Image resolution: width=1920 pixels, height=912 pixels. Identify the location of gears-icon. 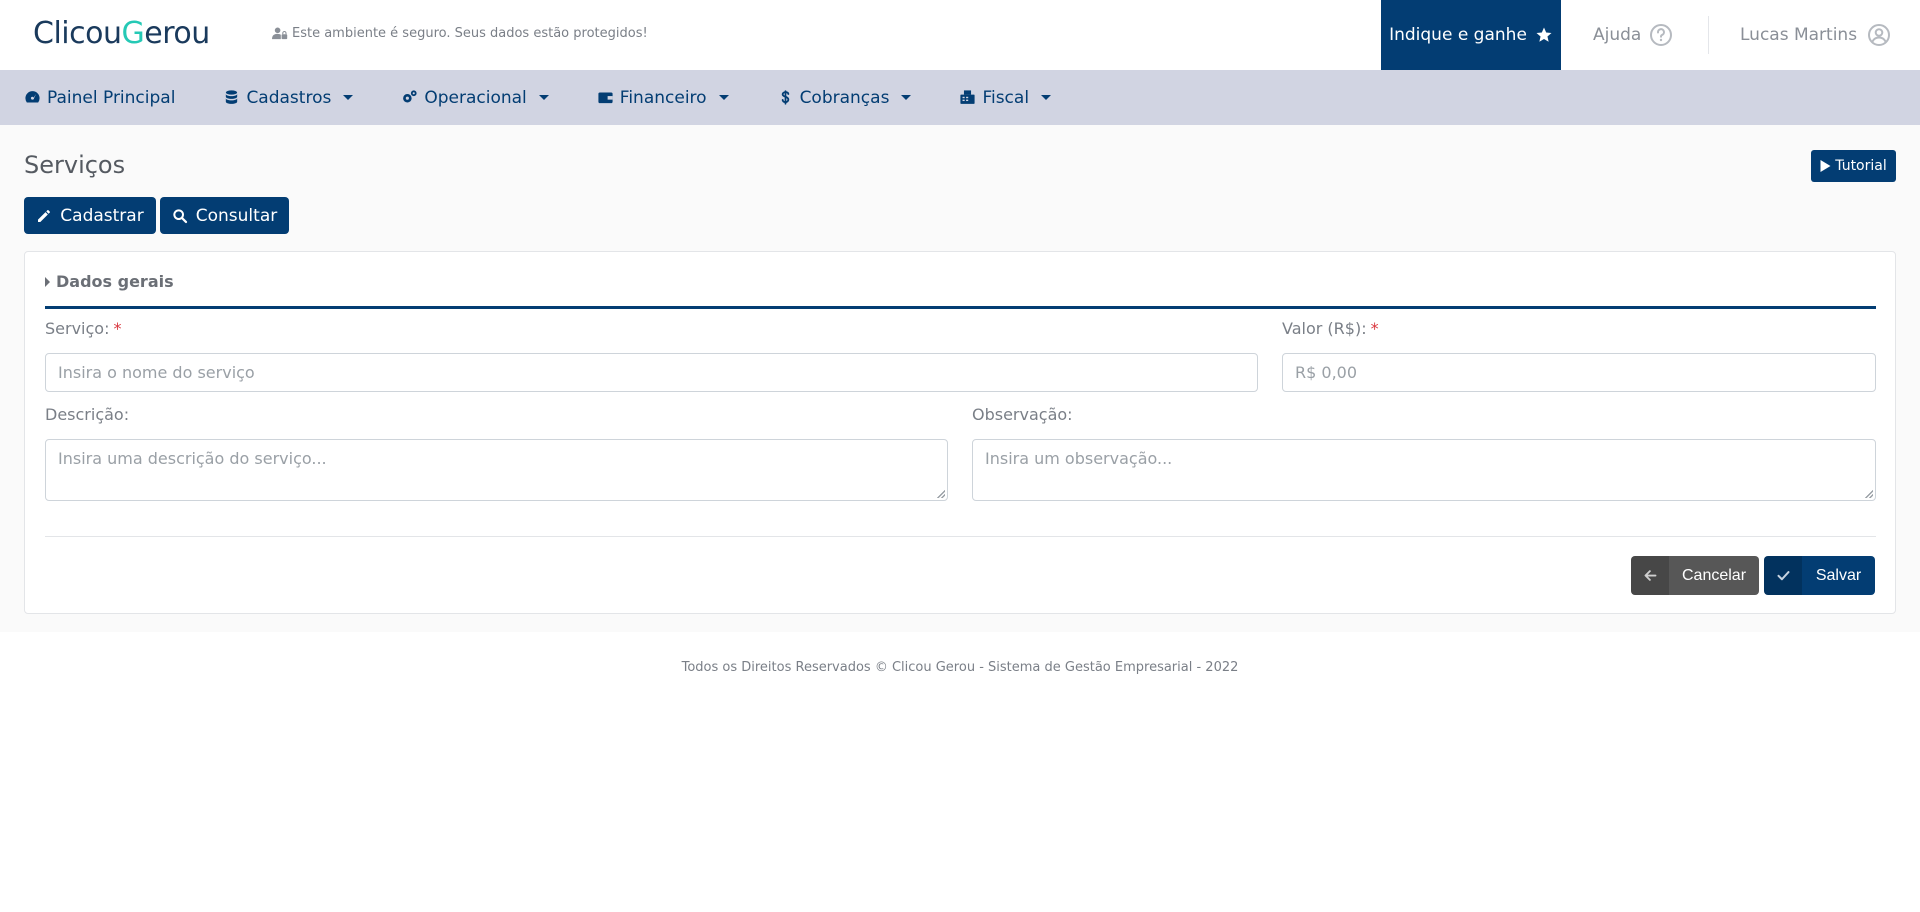
(410, 96).